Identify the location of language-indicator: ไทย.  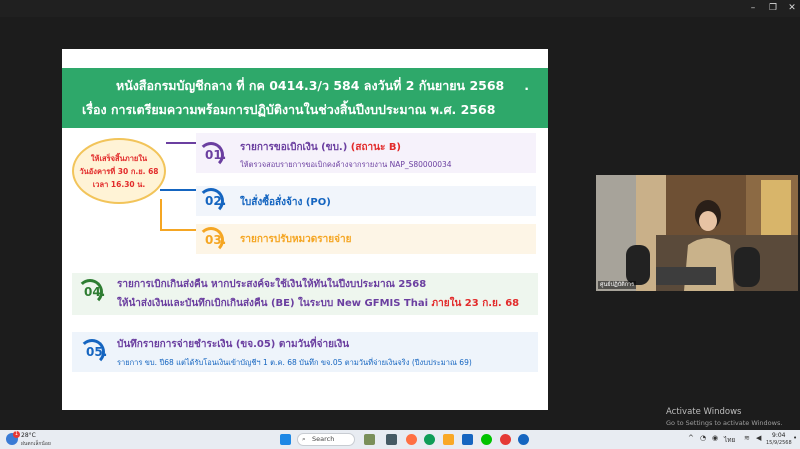
(729, 440).